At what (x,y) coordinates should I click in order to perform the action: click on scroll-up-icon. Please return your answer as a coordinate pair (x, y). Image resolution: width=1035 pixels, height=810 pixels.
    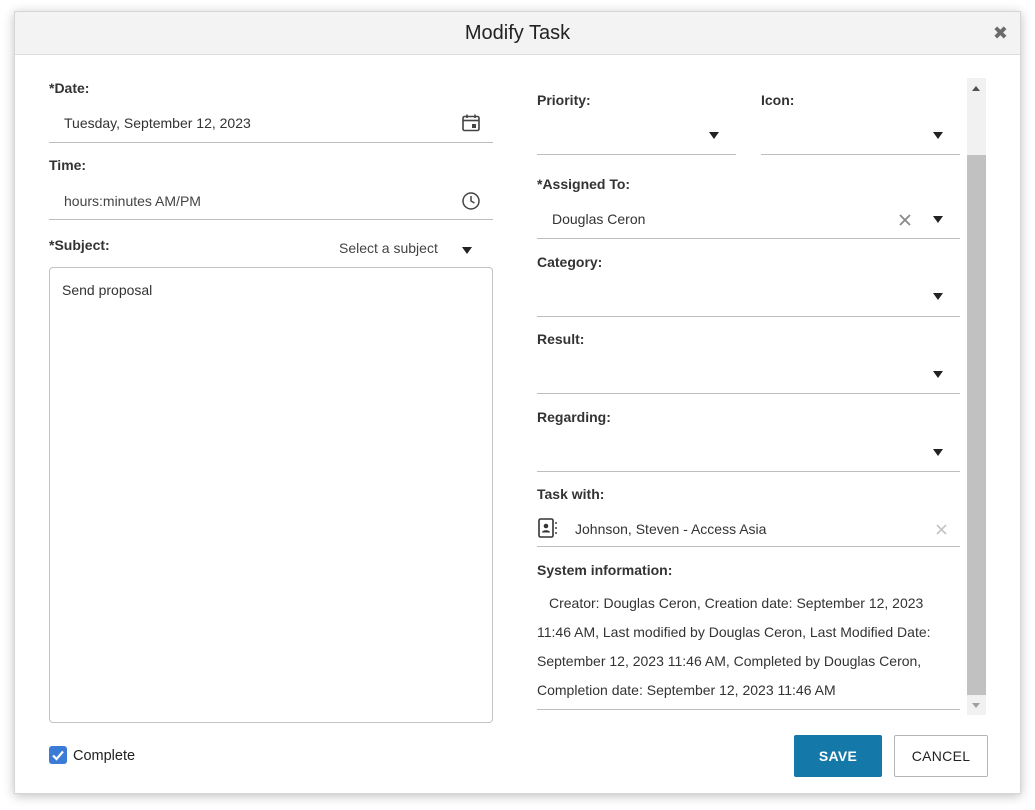
    Looking at the image, I should click on (976, 88).